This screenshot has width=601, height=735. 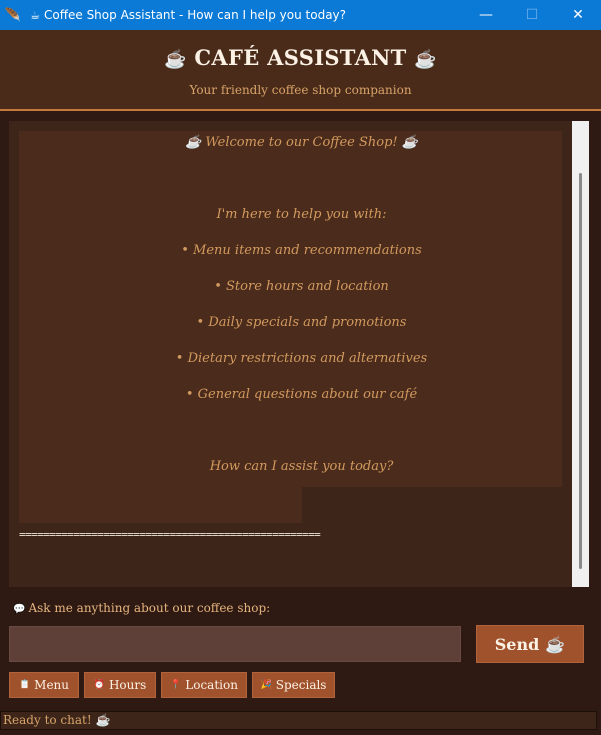 I want to click on hours-button: ⏰ Hours, so click(x=120, y=685).